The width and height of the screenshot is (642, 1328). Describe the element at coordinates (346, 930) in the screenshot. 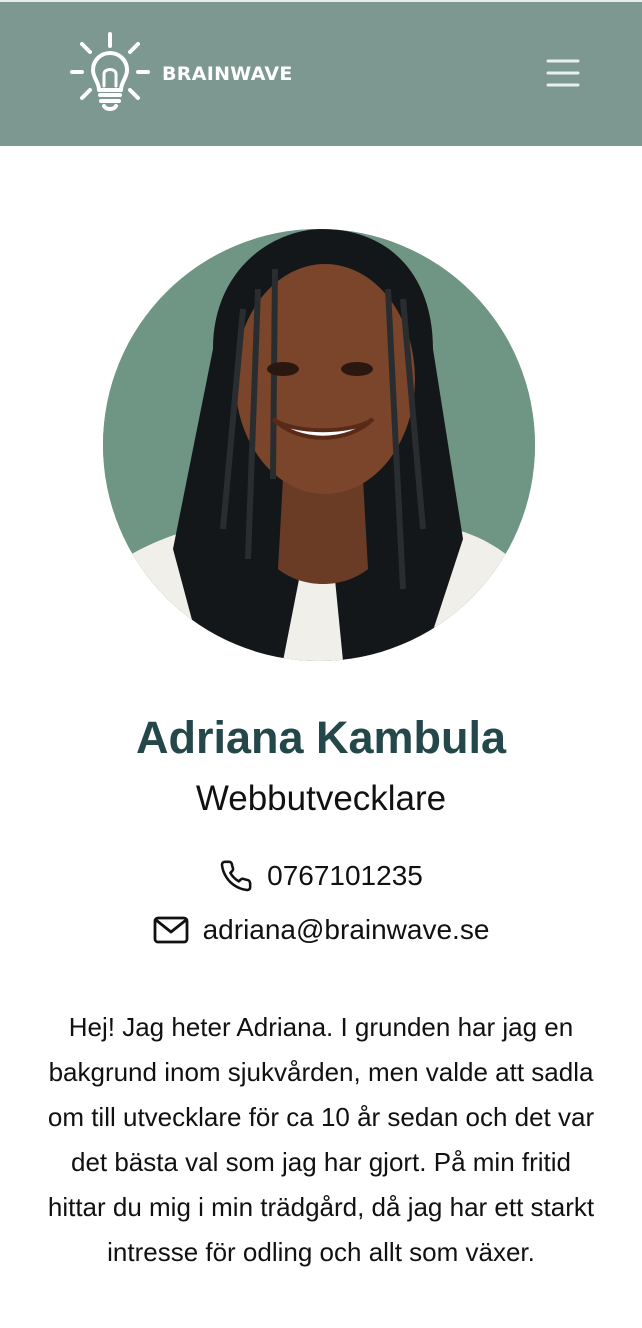

I see `email-link: adriana@brainwave.se` at that location.